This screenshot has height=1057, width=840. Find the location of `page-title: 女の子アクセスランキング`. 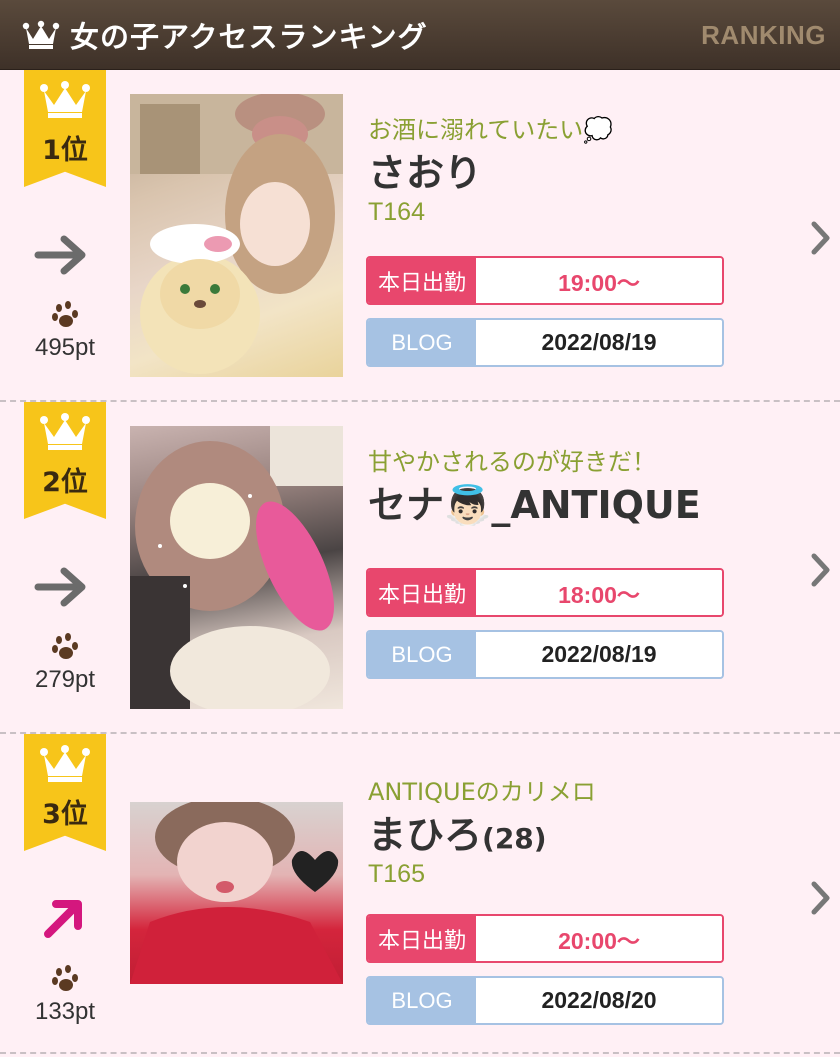

page-title: 女の子アクセスランキング is located at coordinates (249, 36).